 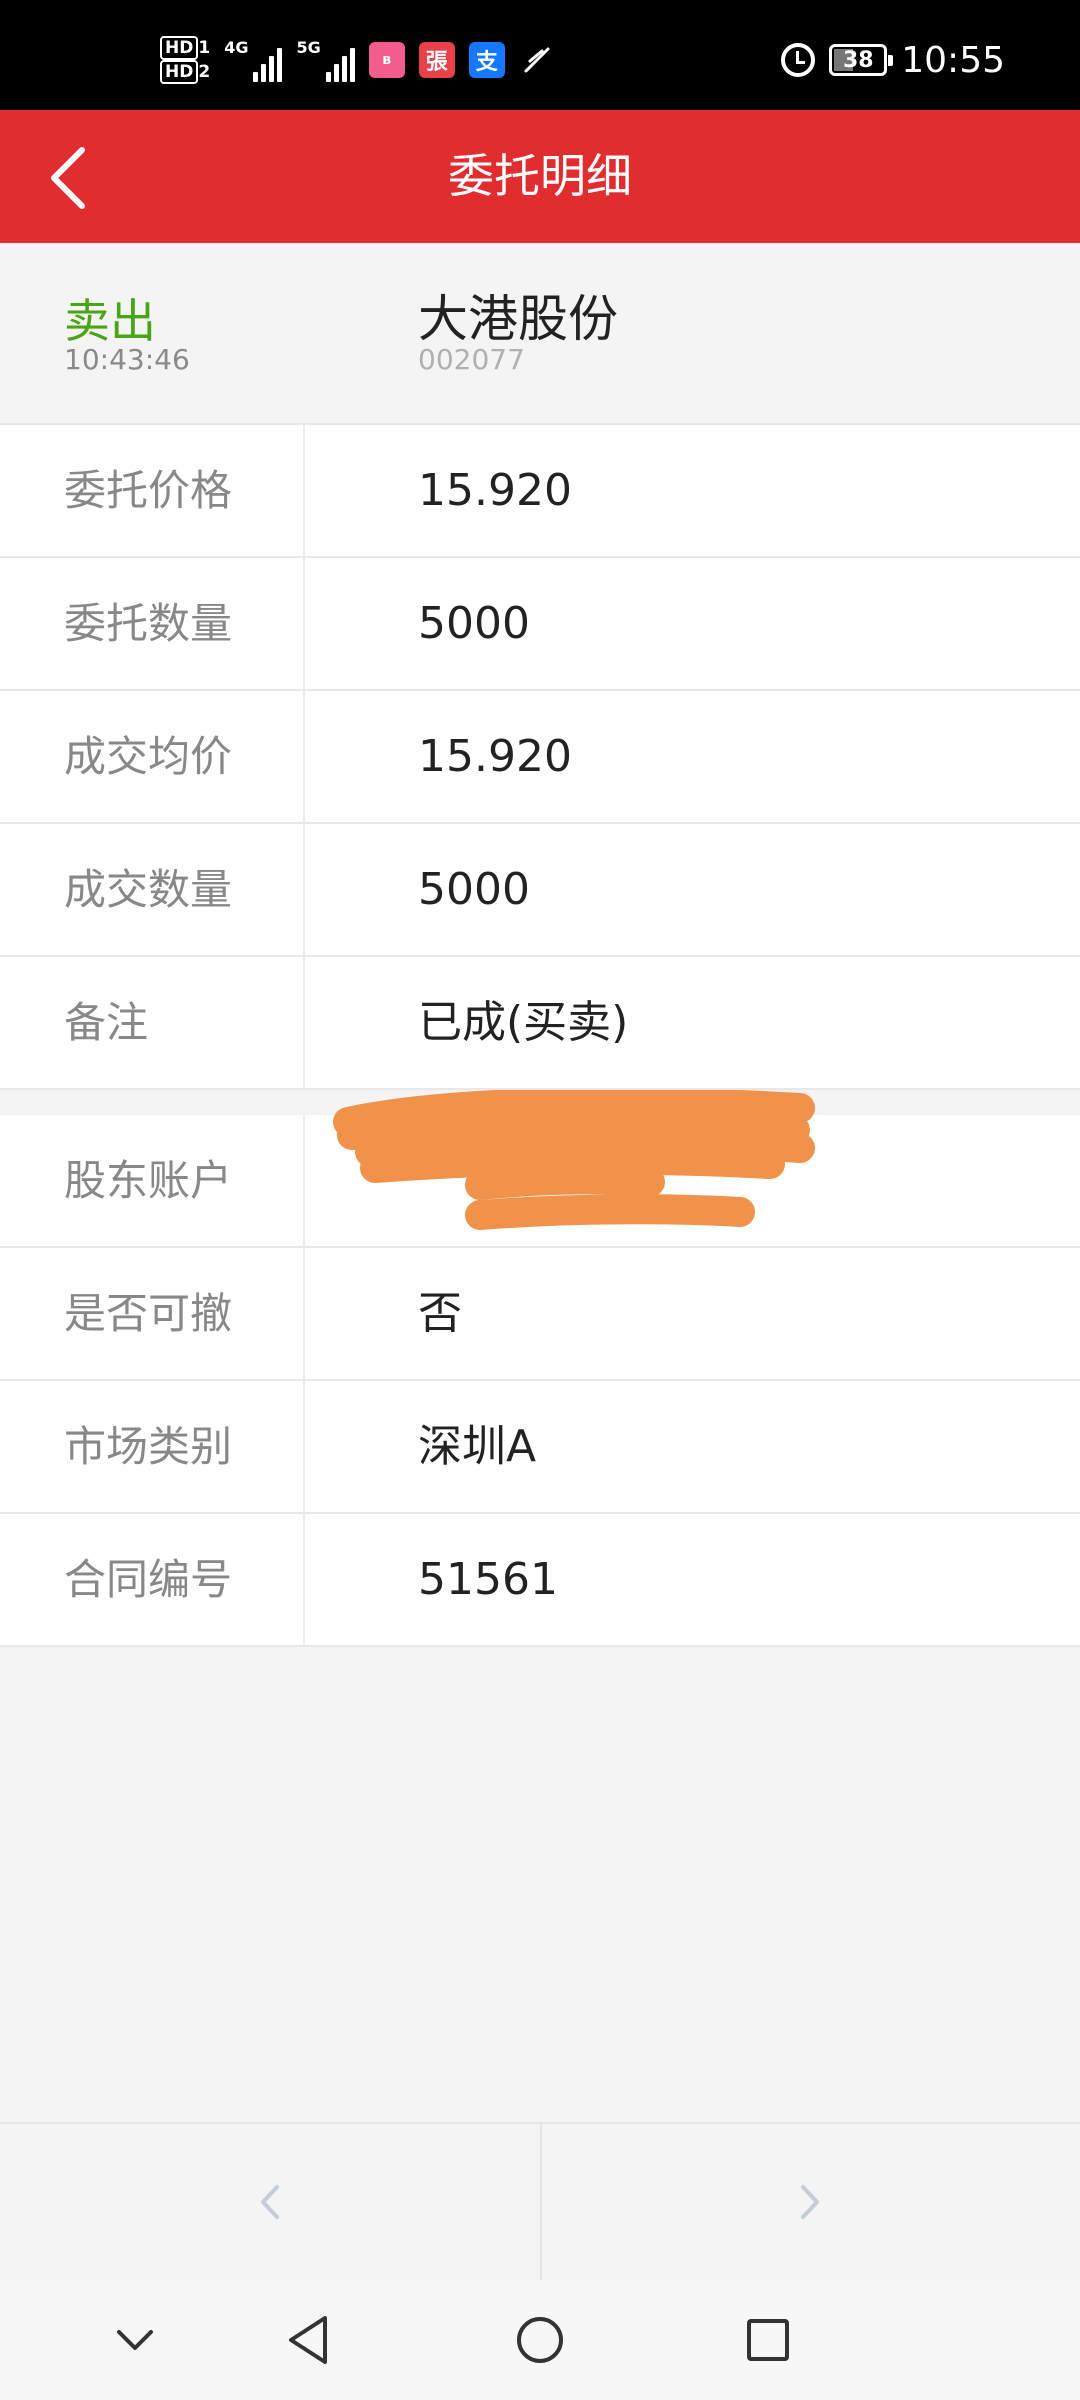 What do you see at coordinates (386, 60) in the screenshot?
I see `bilibili-icon: ʙ` at bounding box center [386, 60].